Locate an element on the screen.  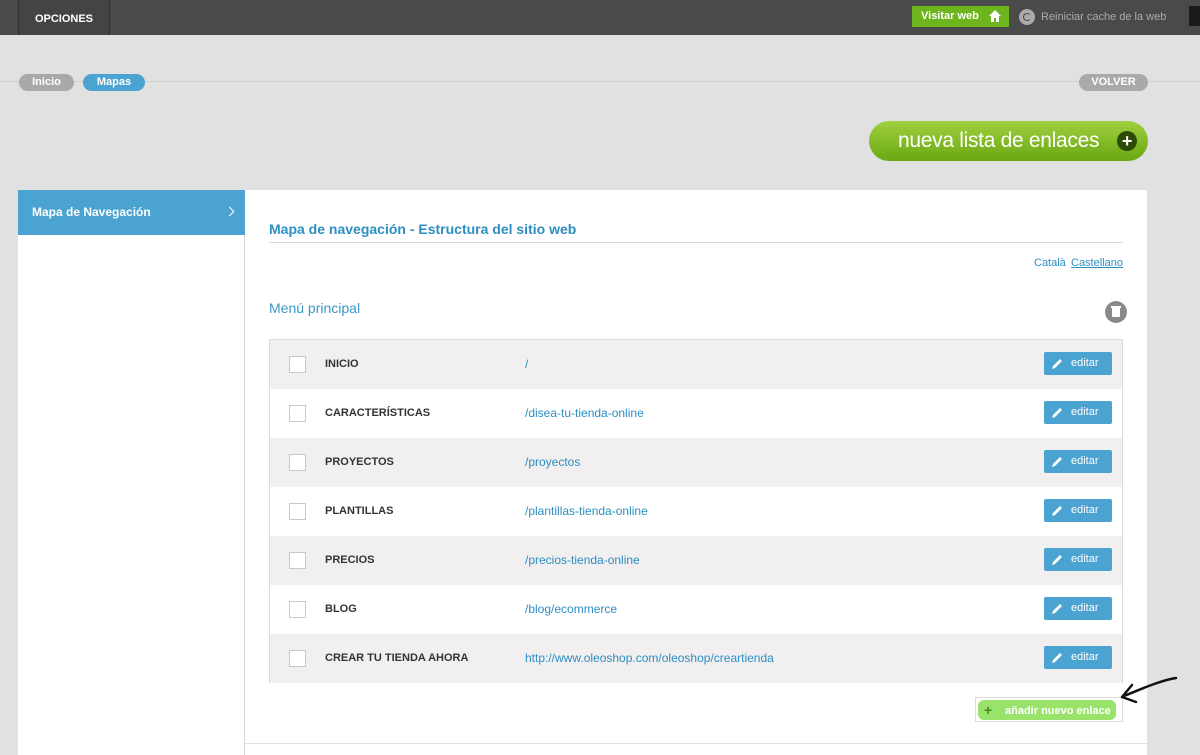
topbar-edge-block is located at coordinates (1194, 16).